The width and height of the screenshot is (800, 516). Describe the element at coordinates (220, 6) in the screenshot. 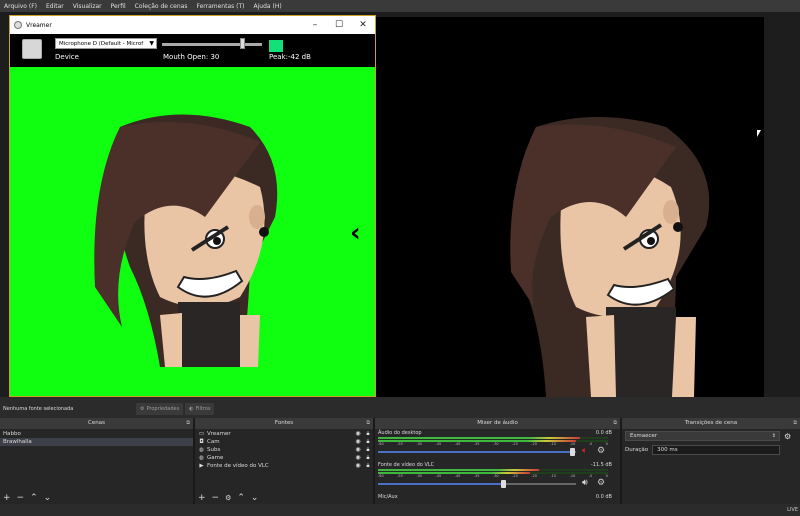

I see `menu-tools: Ferramentas (T)` at that location.